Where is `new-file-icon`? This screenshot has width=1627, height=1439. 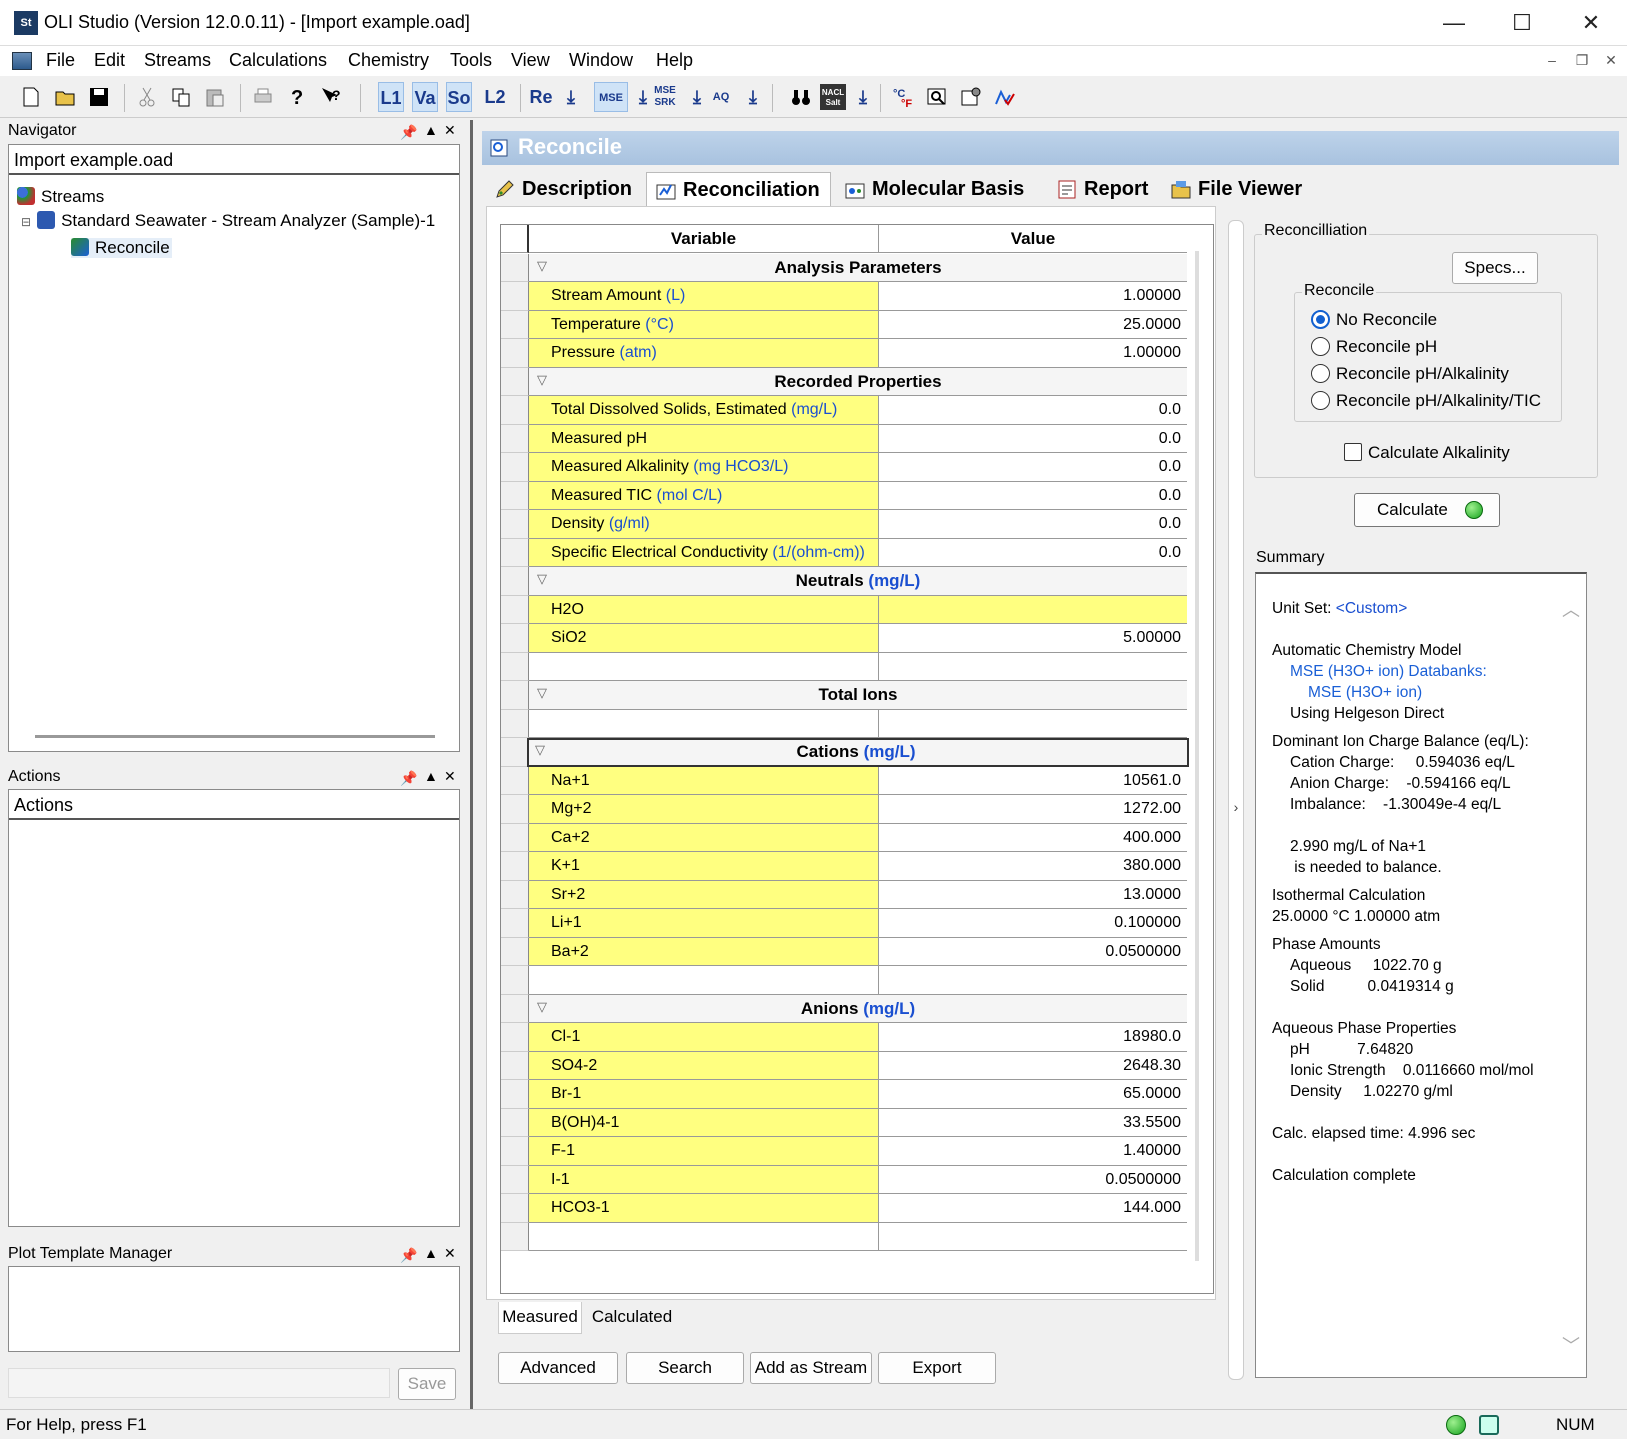 new-file-icon is located at coordinates (31, 97).